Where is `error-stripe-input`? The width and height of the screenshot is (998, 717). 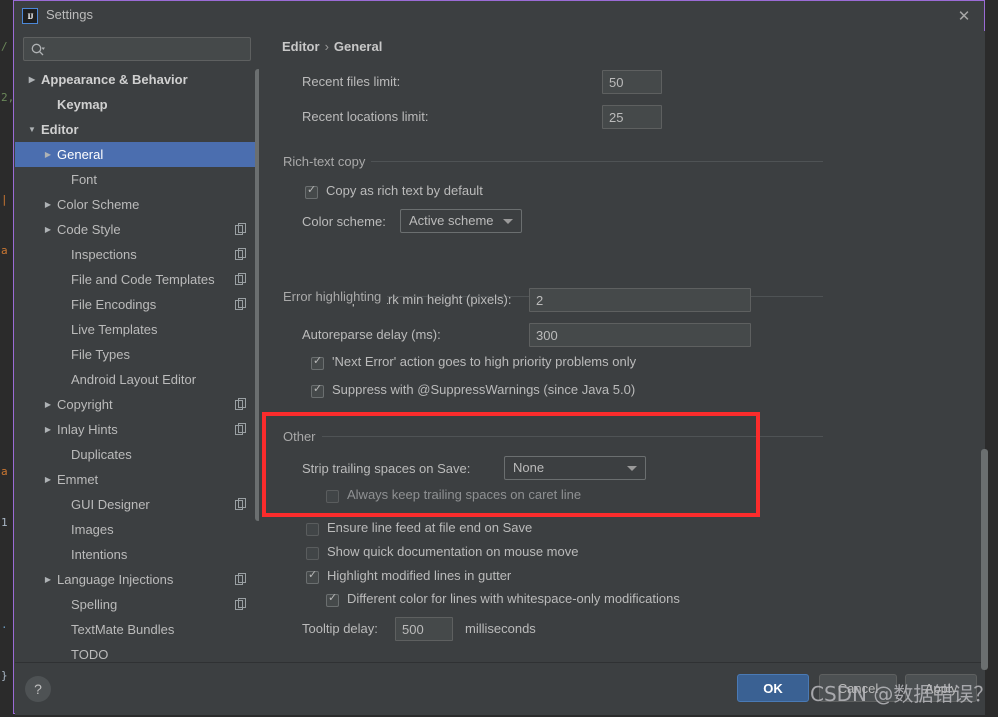
error-stripe-input is located at coordinates (640, 300).